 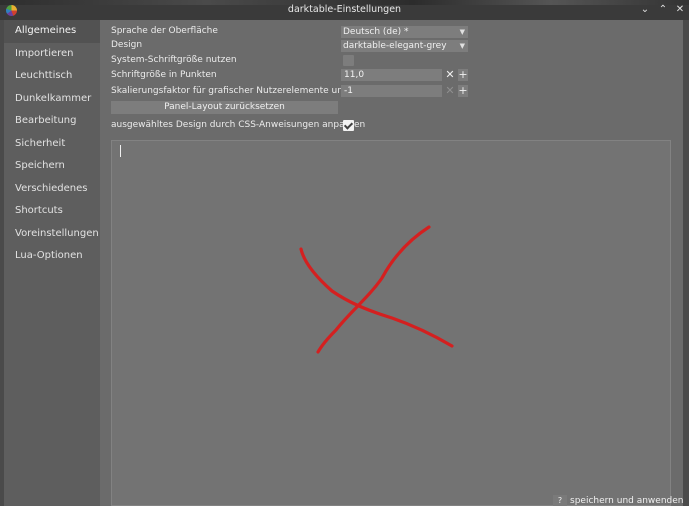 I want to click on red-x-annotation, so click(x=376, y=289).